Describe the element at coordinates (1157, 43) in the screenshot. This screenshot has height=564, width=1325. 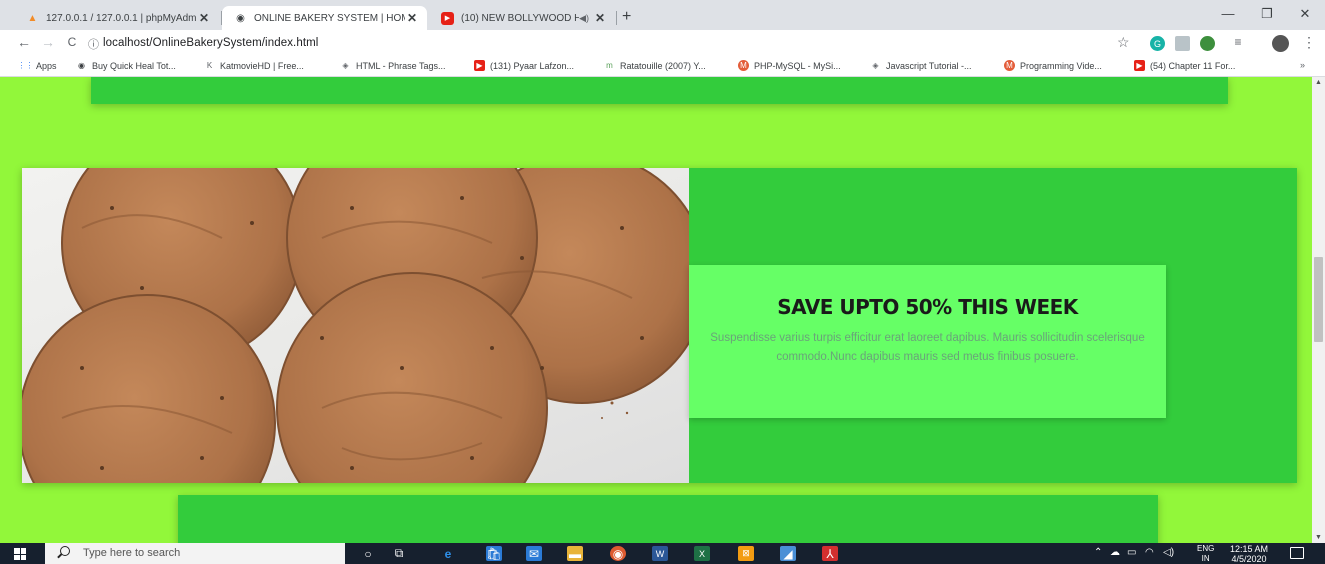
I see `grammarly-extension-icon: G` at that location.